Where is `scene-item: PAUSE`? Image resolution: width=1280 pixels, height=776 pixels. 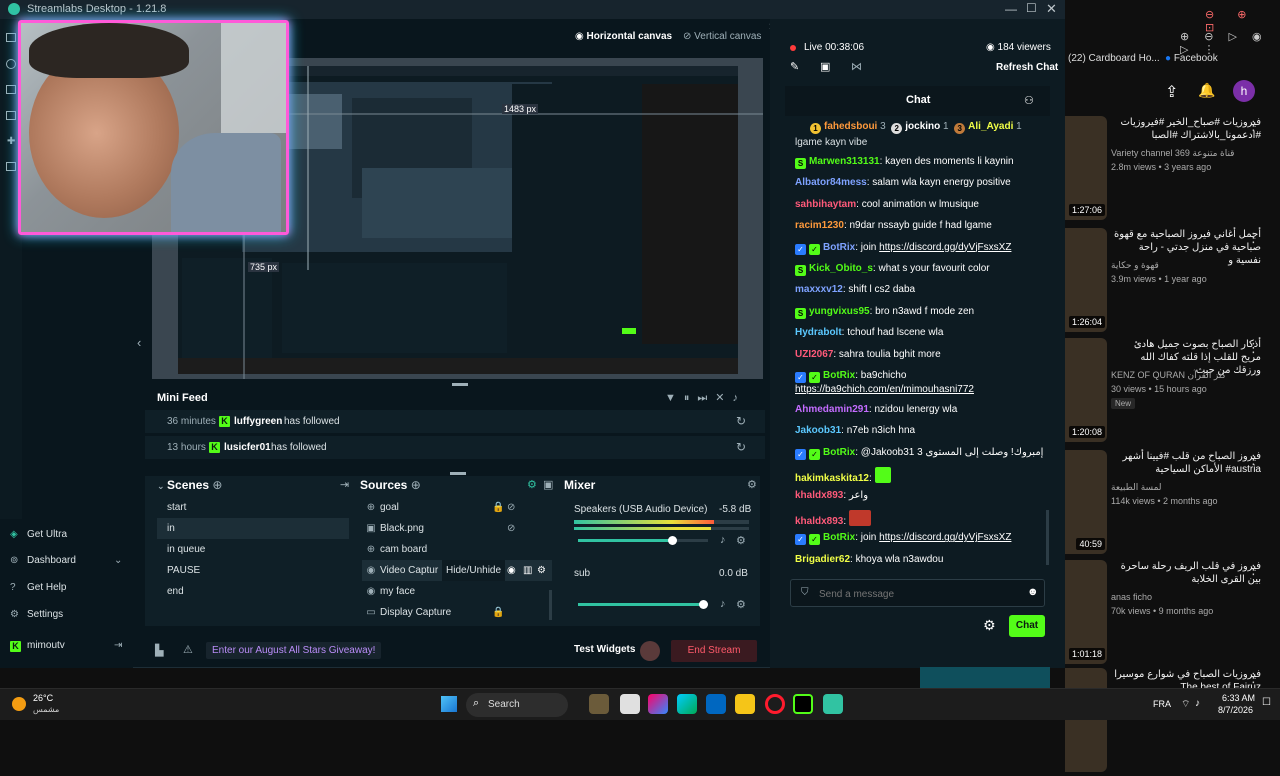 scene-item: PAUSE is located at coordinates (253, 570).